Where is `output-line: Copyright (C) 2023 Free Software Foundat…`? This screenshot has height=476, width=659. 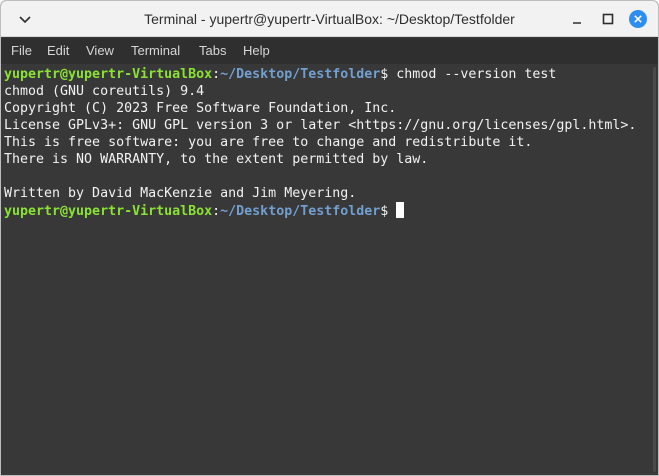
output-line: Copyright (C) 2023 Free Software Foundat… is located at coordinates (200, 108).